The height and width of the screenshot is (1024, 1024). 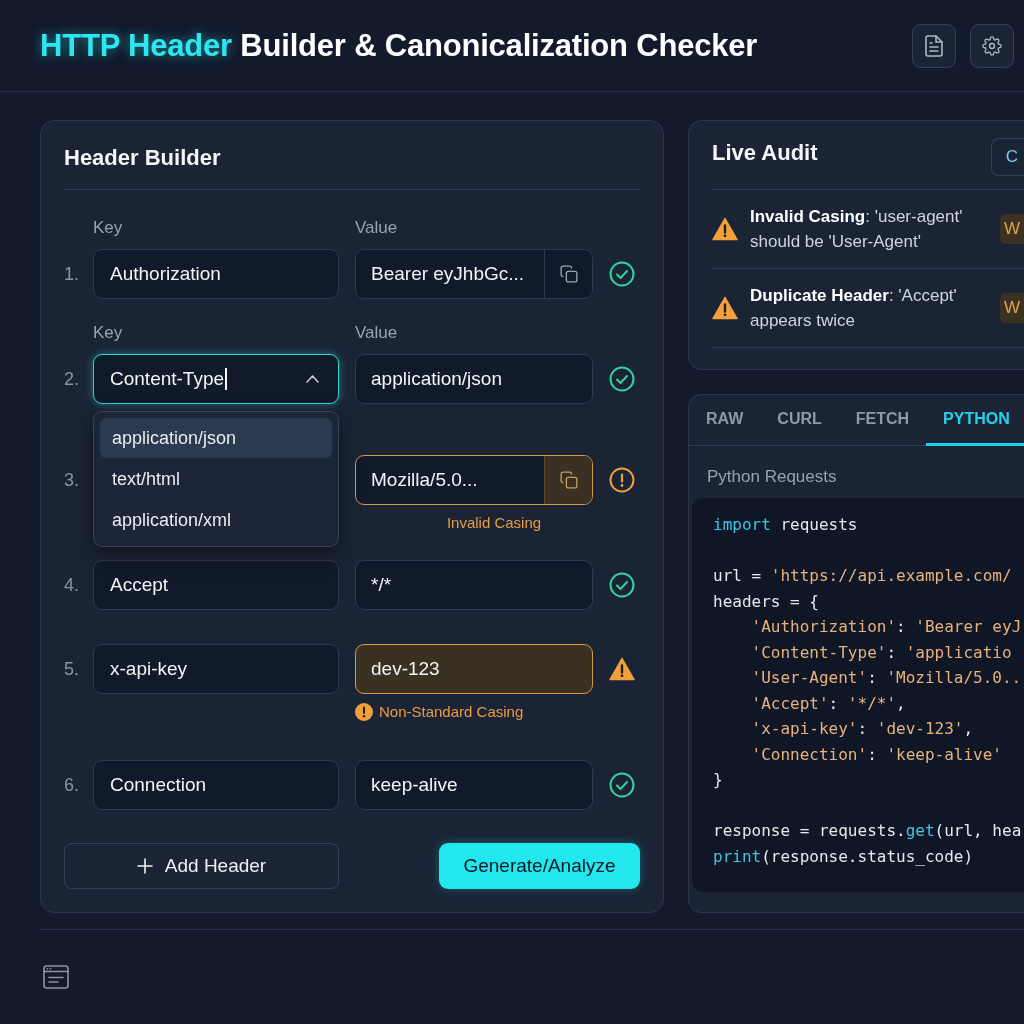 I want to click on key-field: x-api-key, so click(x=216, y=669).